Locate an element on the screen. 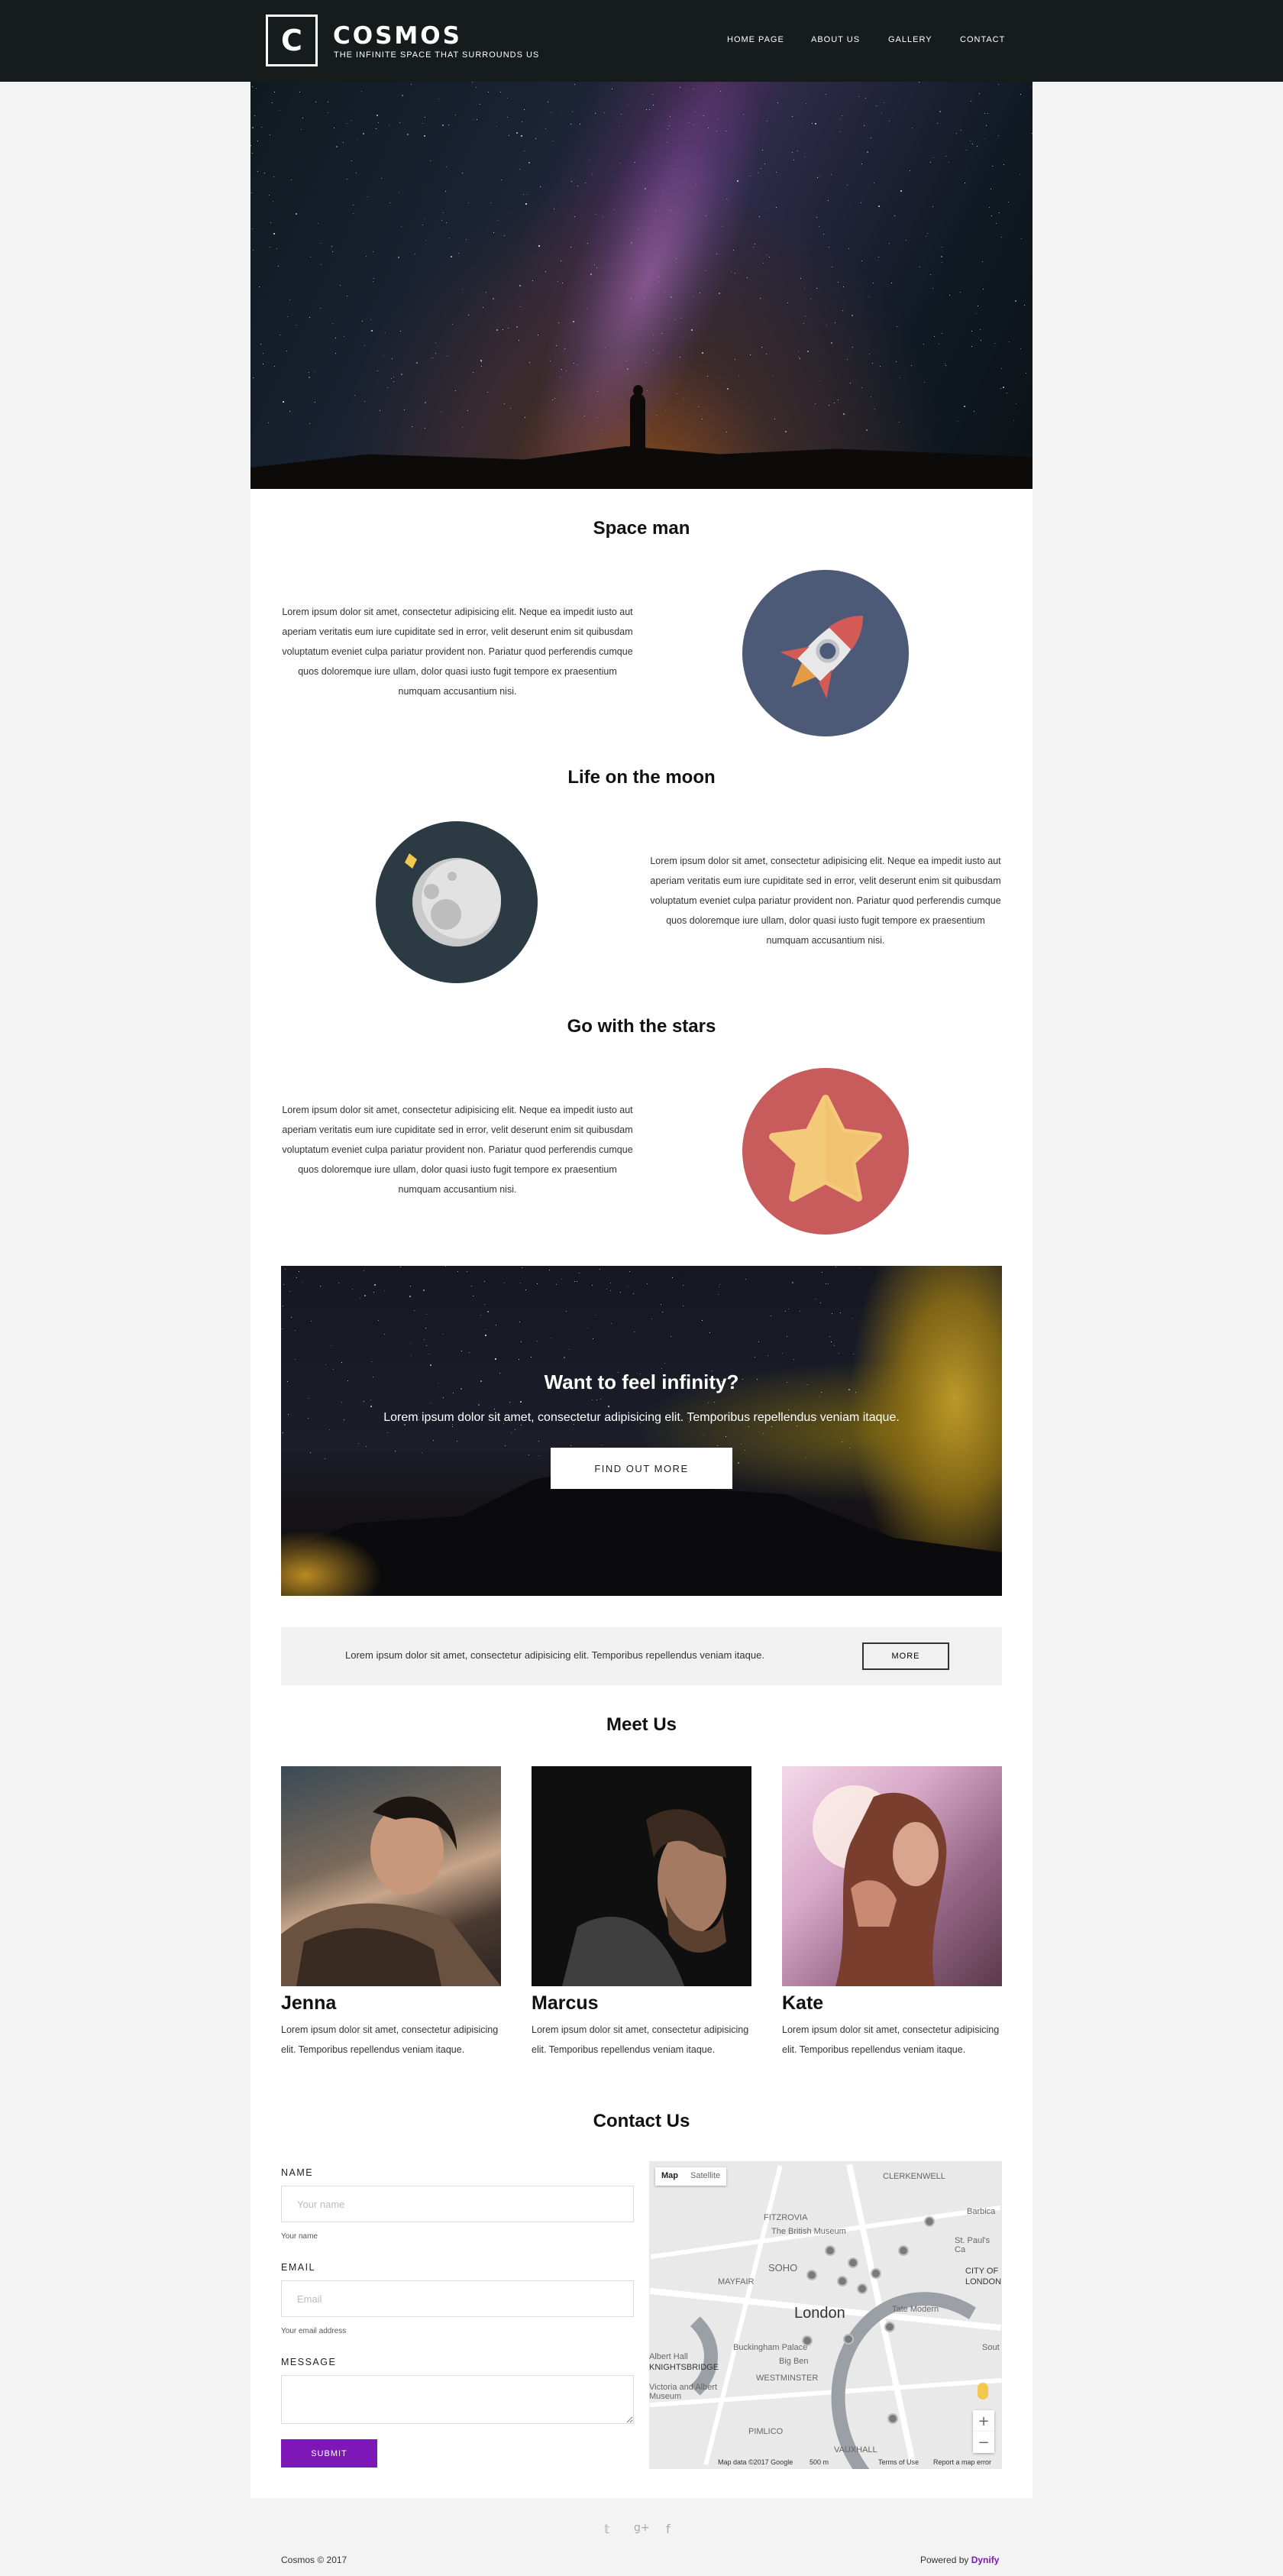  member-photo-marcus is located at coordinates (641, 1876).